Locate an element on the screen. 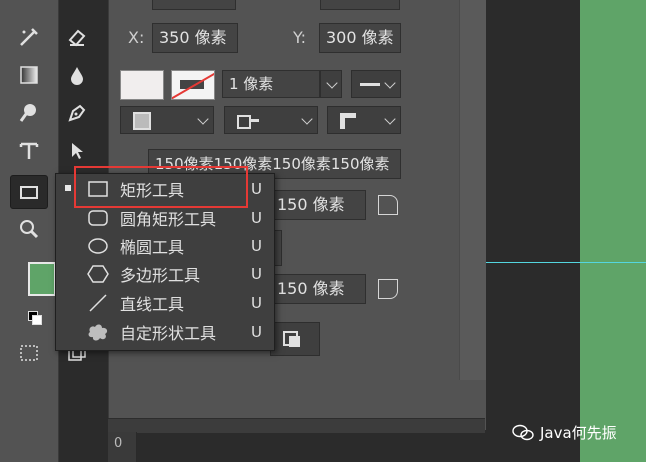 The width and height of the screenshot is (646, 462). corner-radius-bottom-left-input: 150 像素 is located at coordinates (317, 289).